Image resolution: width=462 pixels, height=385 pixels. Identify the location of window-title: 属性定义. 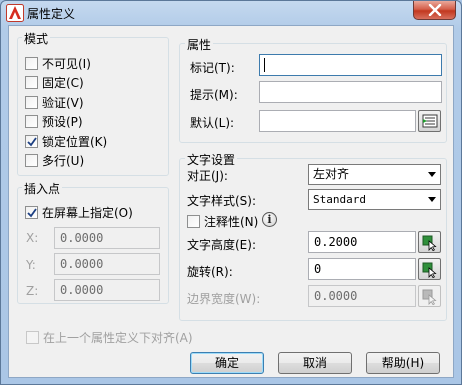
(51, 14).